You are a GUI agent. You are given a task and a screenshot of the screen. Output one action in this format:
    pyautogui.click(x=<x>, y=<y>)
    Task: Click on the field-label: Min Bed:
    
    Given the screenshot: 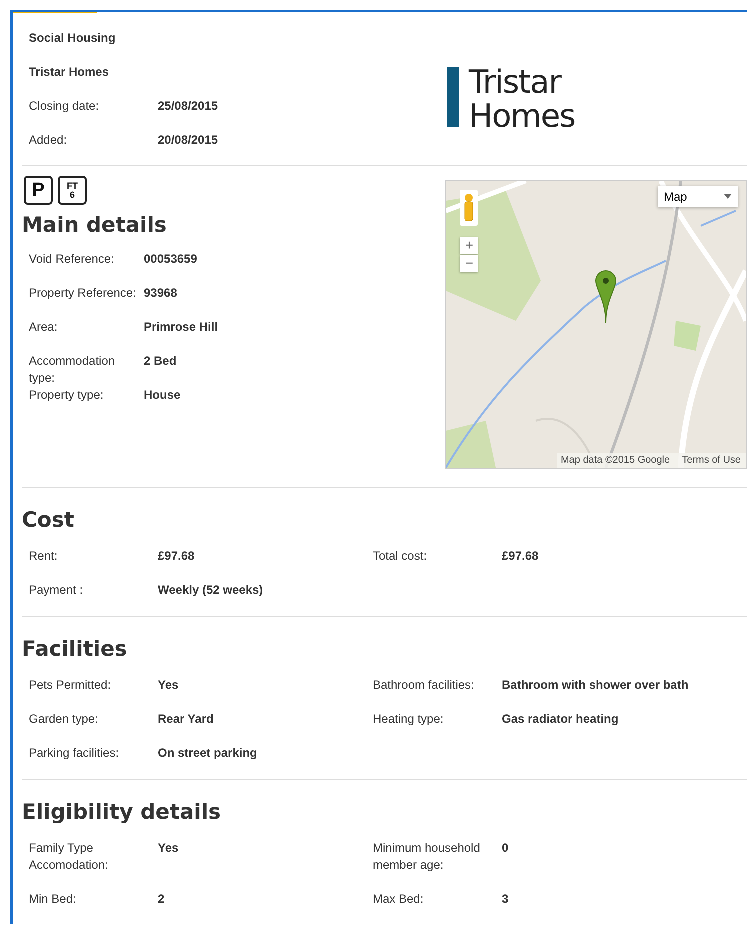 What is the action you would take?
    pyautogui.click(x=53, y=899)
    